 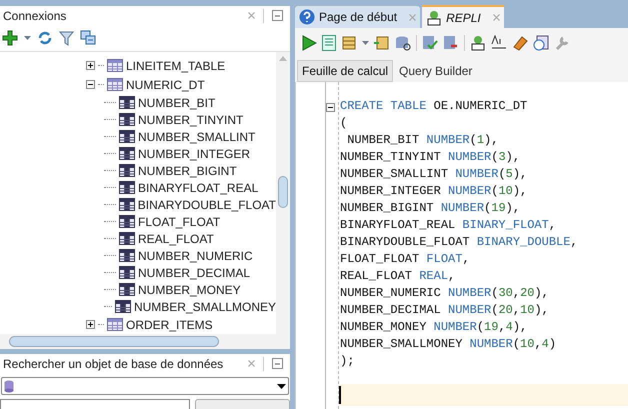 I want to click on play-icon, so click(x=309, y=43).